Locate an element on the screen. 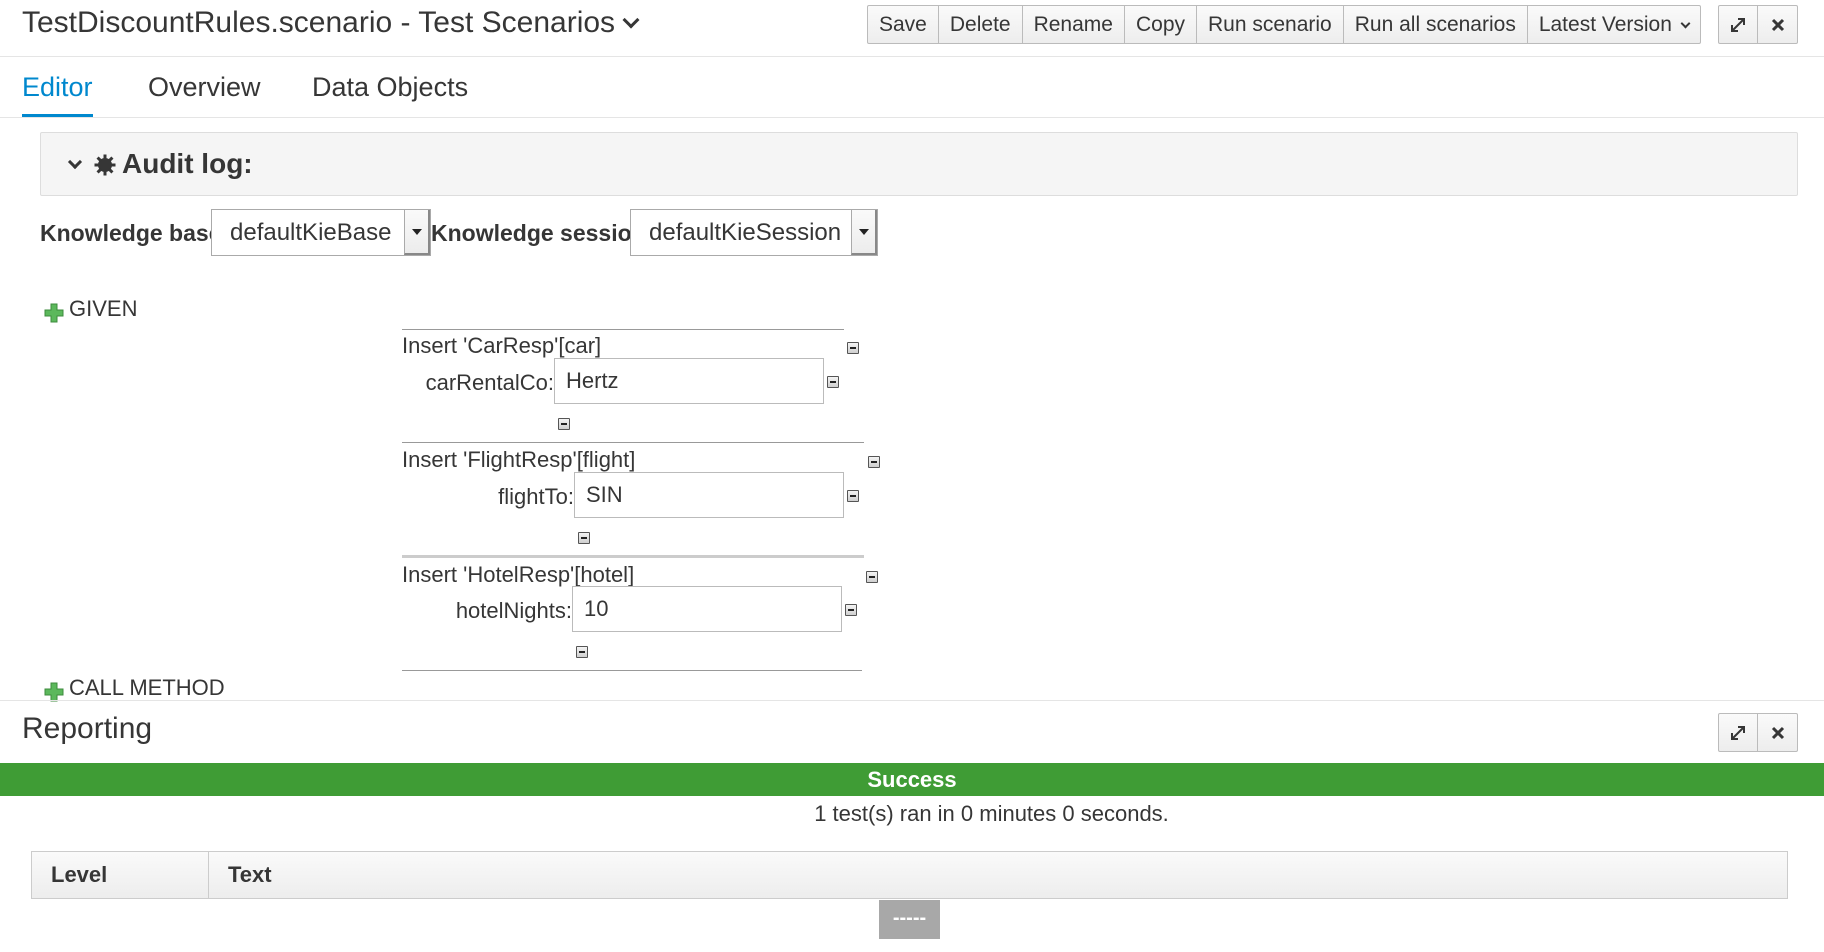 The height and width of the screenshot is (952, 1824). remove-row-car-button is located at coordinates (564, 424).